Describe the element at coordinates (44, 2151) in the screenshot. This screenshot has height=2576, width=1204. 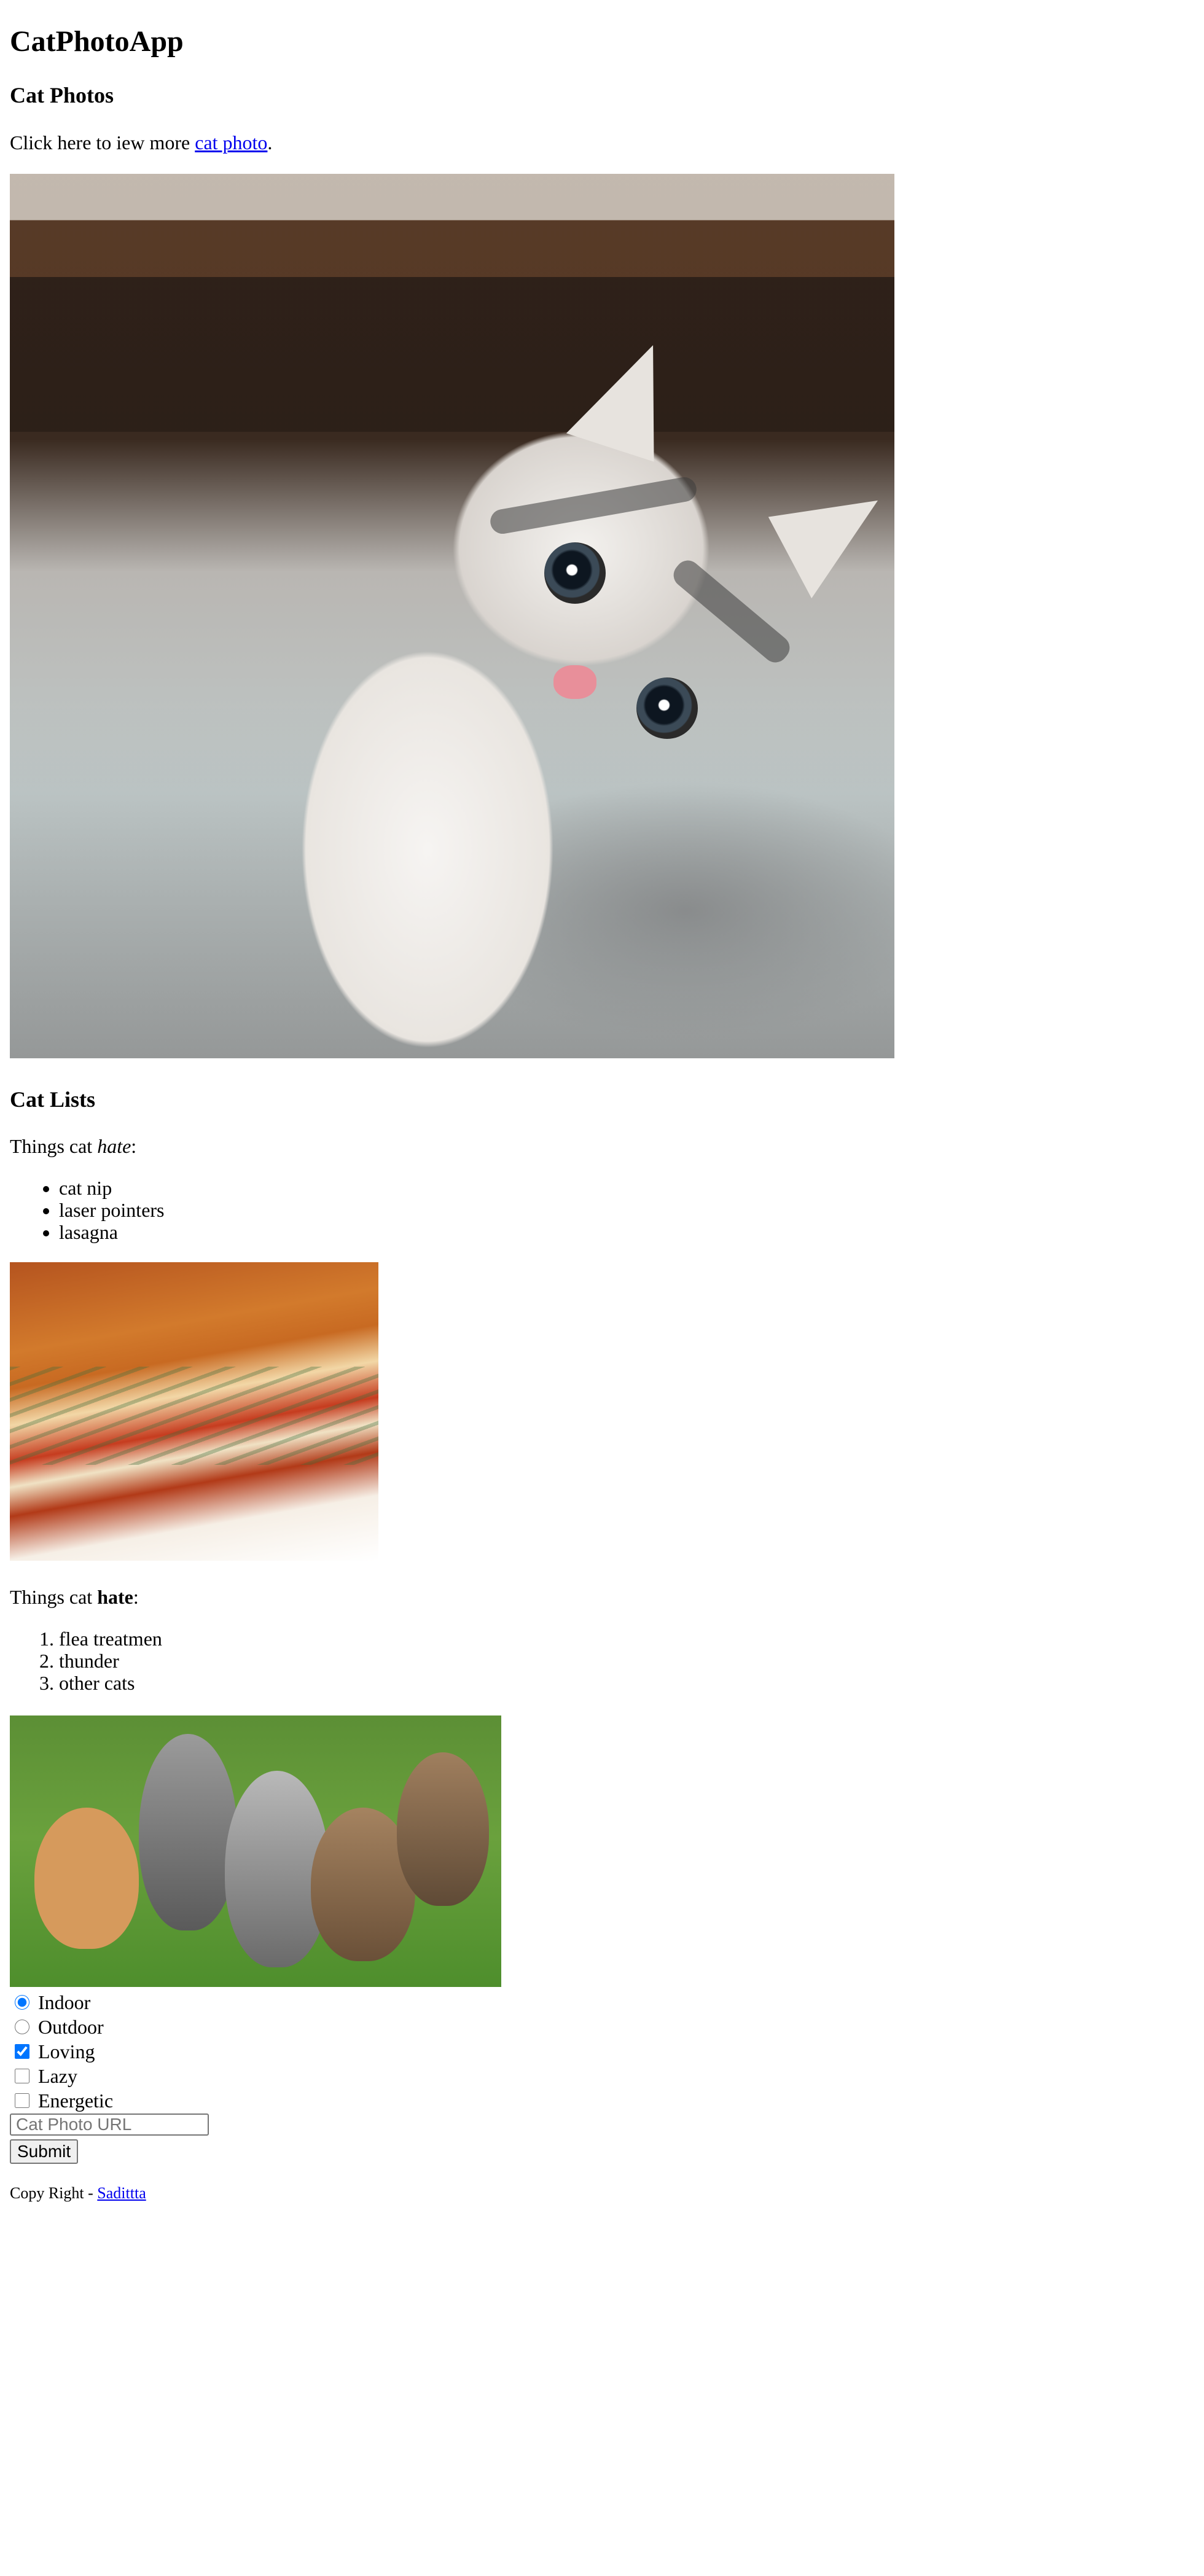
I see `submit-button: Submit` at that location.